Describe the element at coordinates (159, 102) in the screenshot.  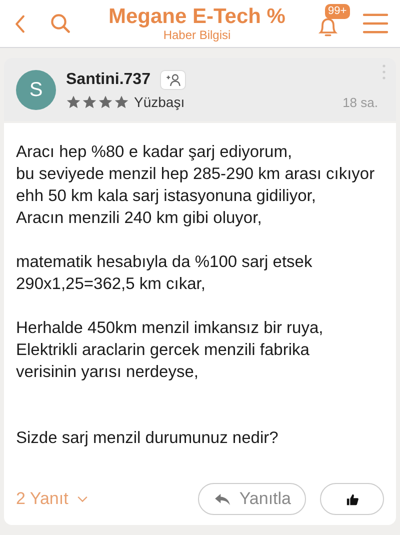
I see `user-rank: Yüzbaşı` at that location.